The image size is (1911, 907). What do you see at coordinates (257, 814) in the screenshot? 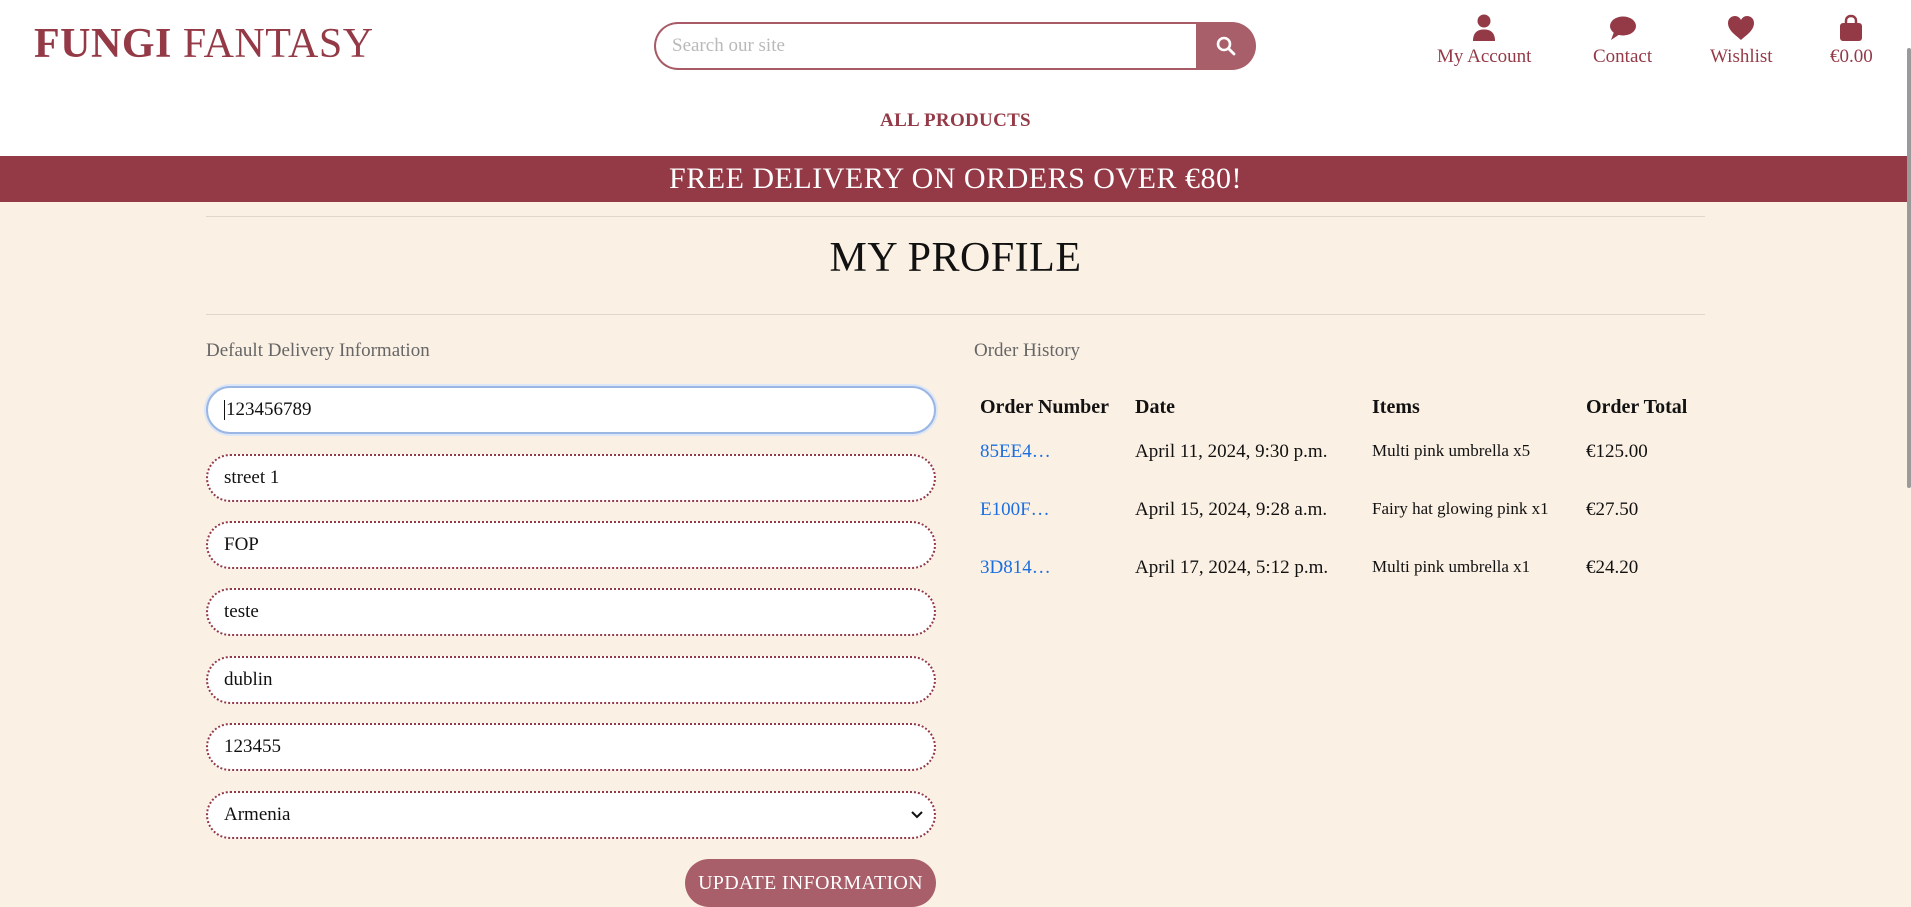
I see `country-value: Armenia` at bounding box center [257, 814].